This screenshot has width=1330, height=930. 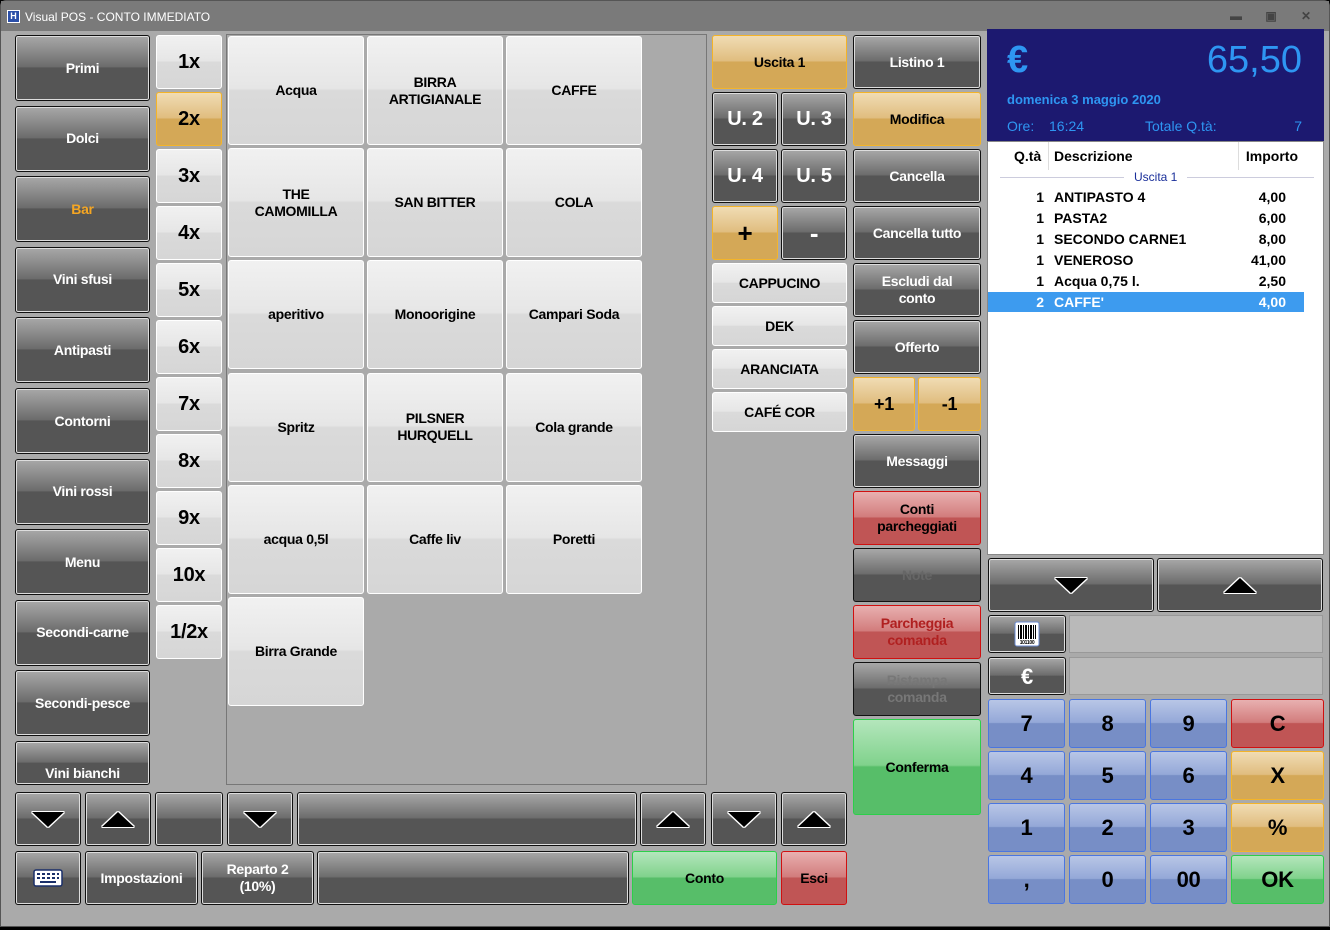 What do you see at coordinates (1026, 775) in the screenshot?
I see `keypad-key: 4` at bounding box center [1026, 775].